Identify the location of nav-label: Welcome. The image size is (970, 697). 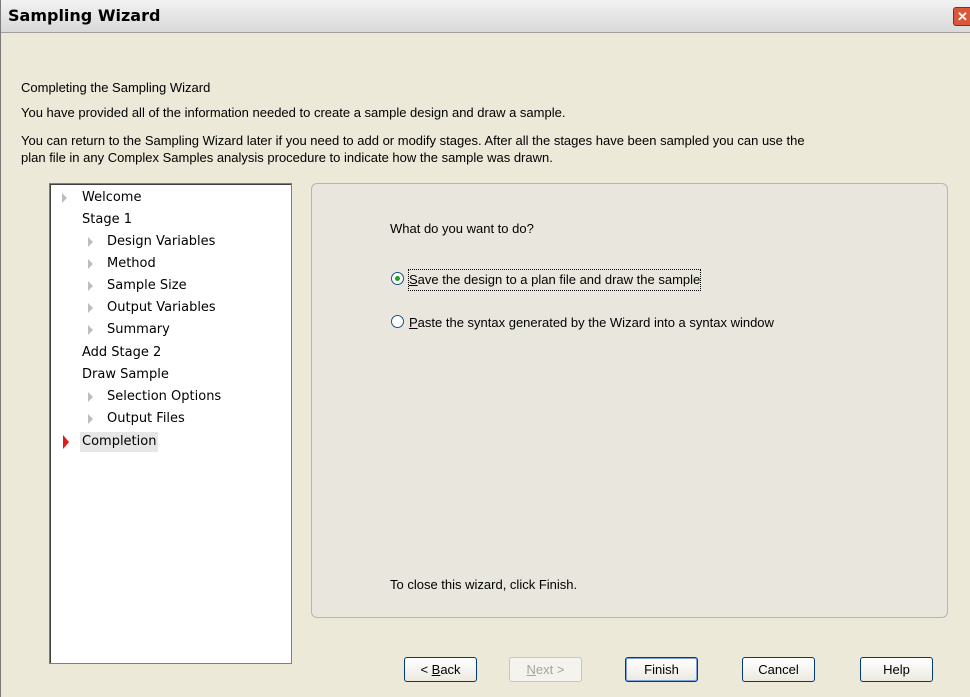
(112, 197).